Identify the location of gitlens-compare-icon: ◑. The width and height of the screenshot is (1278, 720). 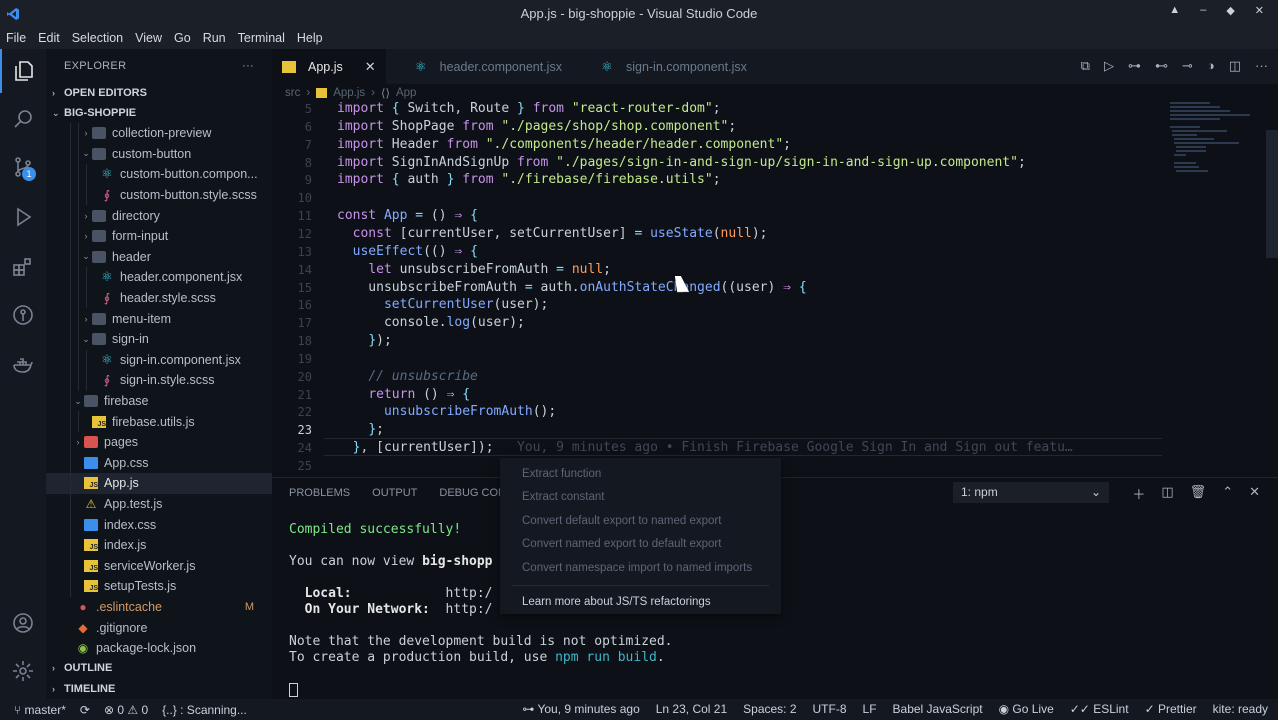
(1211, 66).